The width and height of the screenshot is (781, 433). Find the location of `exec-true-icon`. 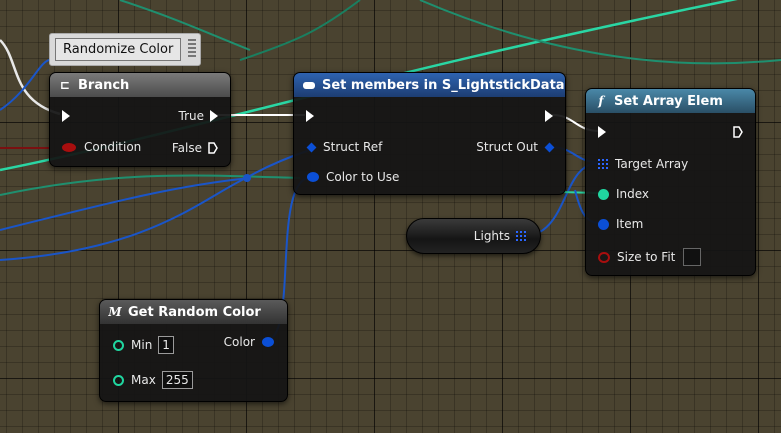

exec-true-icon is located at coordinates (214, 116).